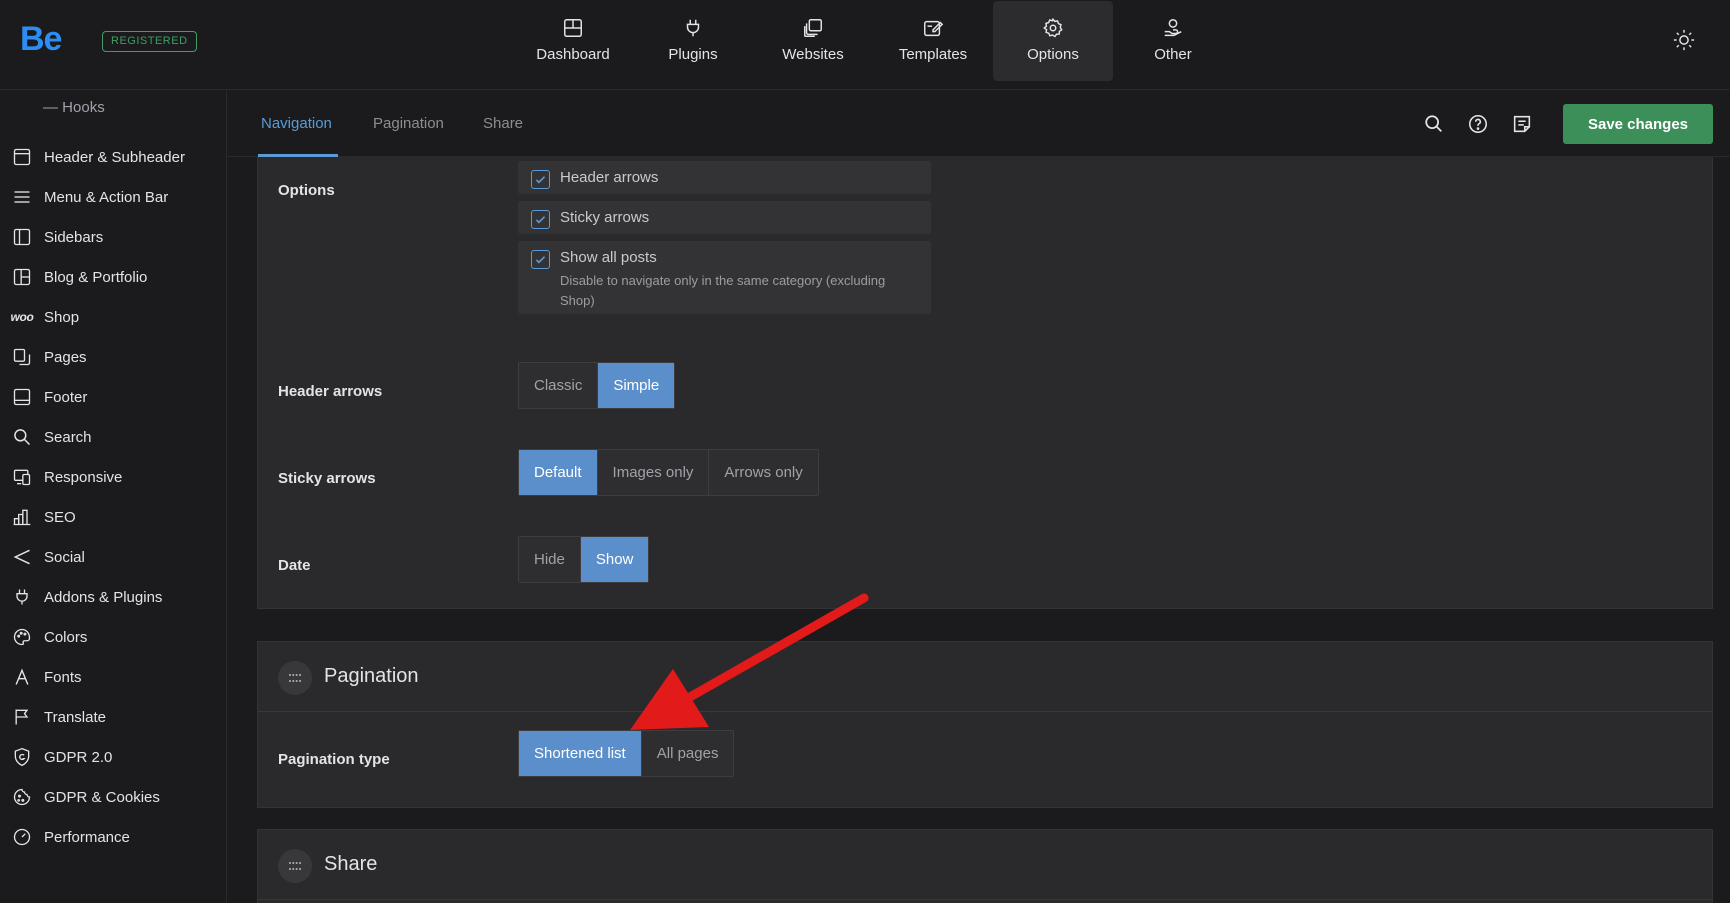  What do you see at coordinates (22, 237) in the screenshot?
I see `sidebar-icon` at bounding box center [22, 237].